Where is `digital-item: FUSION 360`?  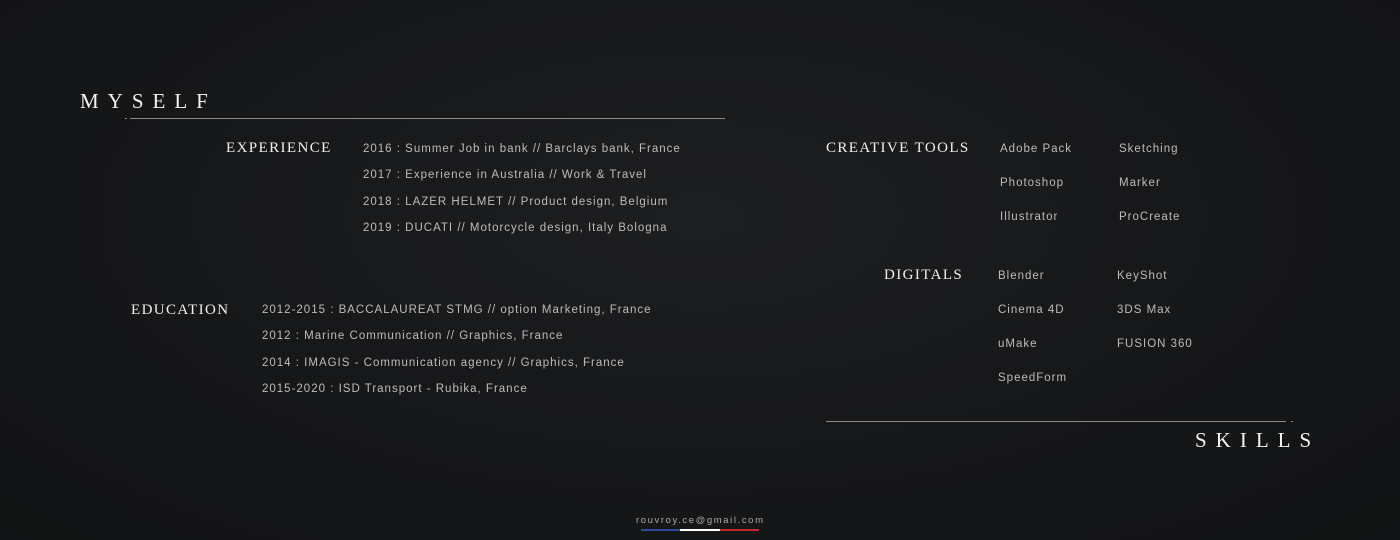
digital-item: FUSION 360 is located at coordinates (1155, 344).